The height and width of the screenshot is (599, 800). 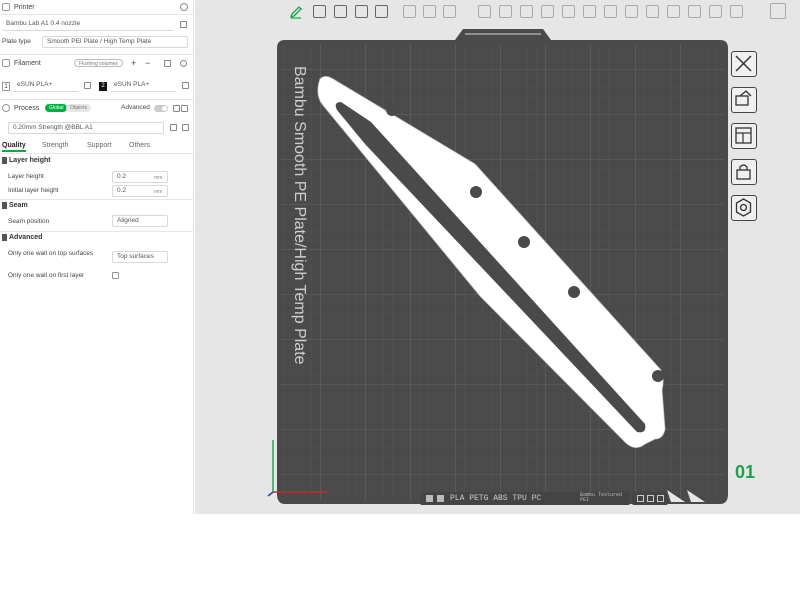 What do you see at coordinates (26, 176) in the screenshot?
I see `layer-height-label: Layer height` at bounding box center [26, 176].